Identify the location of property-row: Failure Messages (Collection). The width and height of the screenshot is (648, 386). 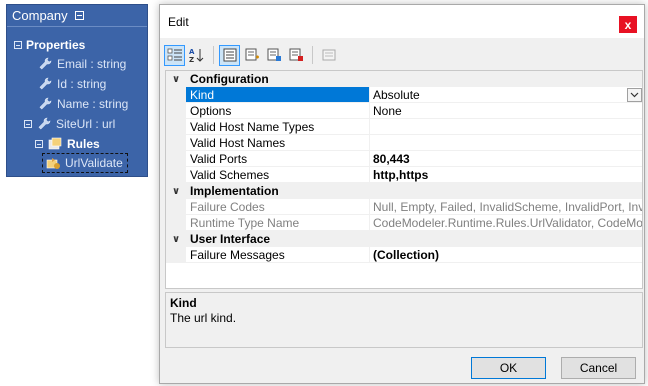
(404, 255).